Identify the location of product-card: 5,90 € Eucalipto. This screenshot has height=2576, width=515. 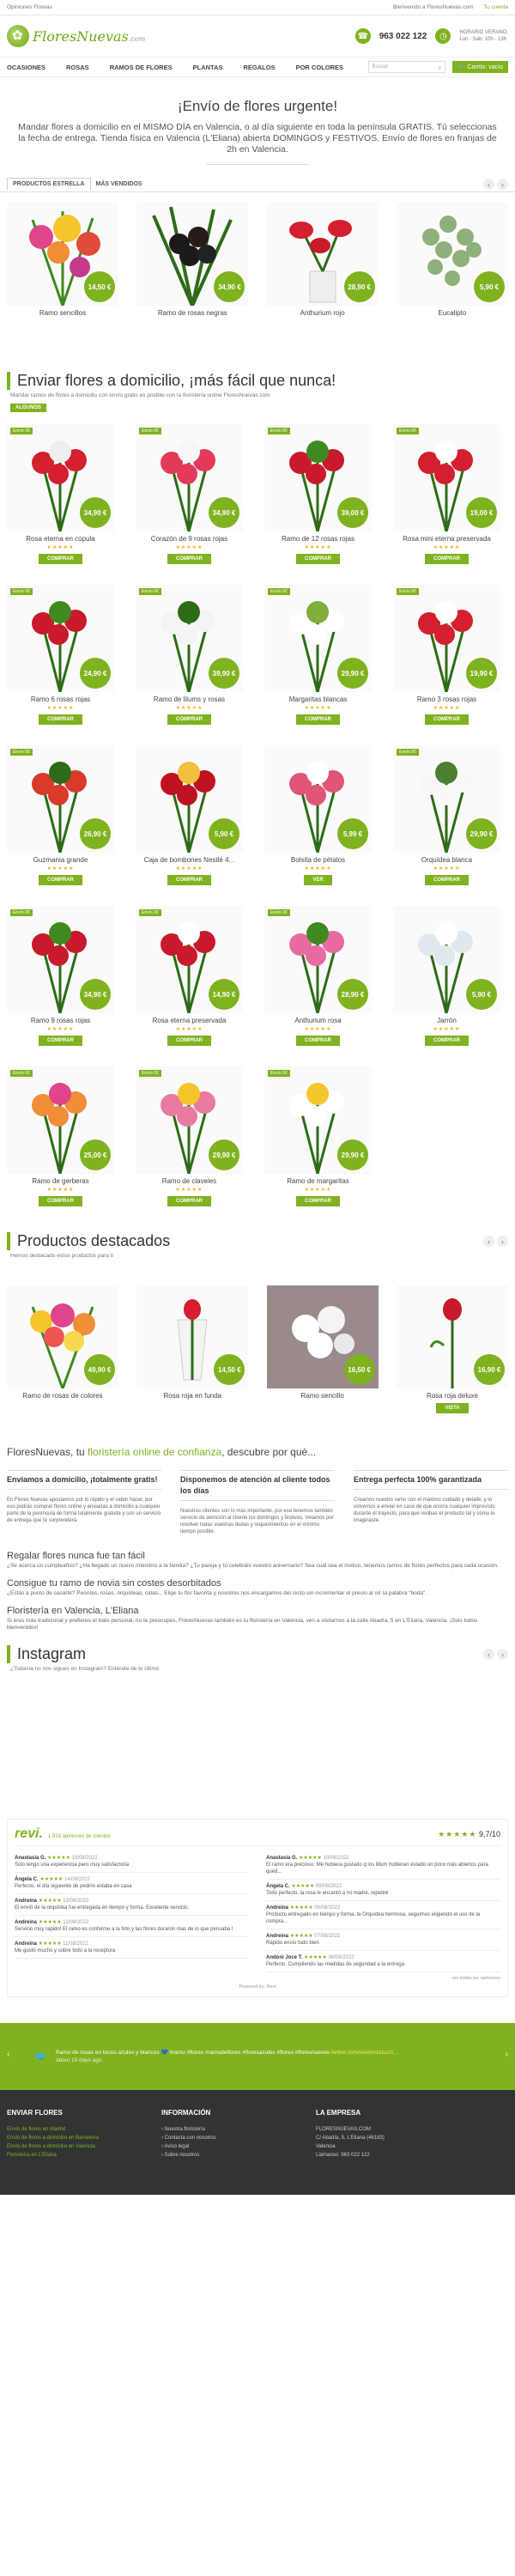
(452, 260).